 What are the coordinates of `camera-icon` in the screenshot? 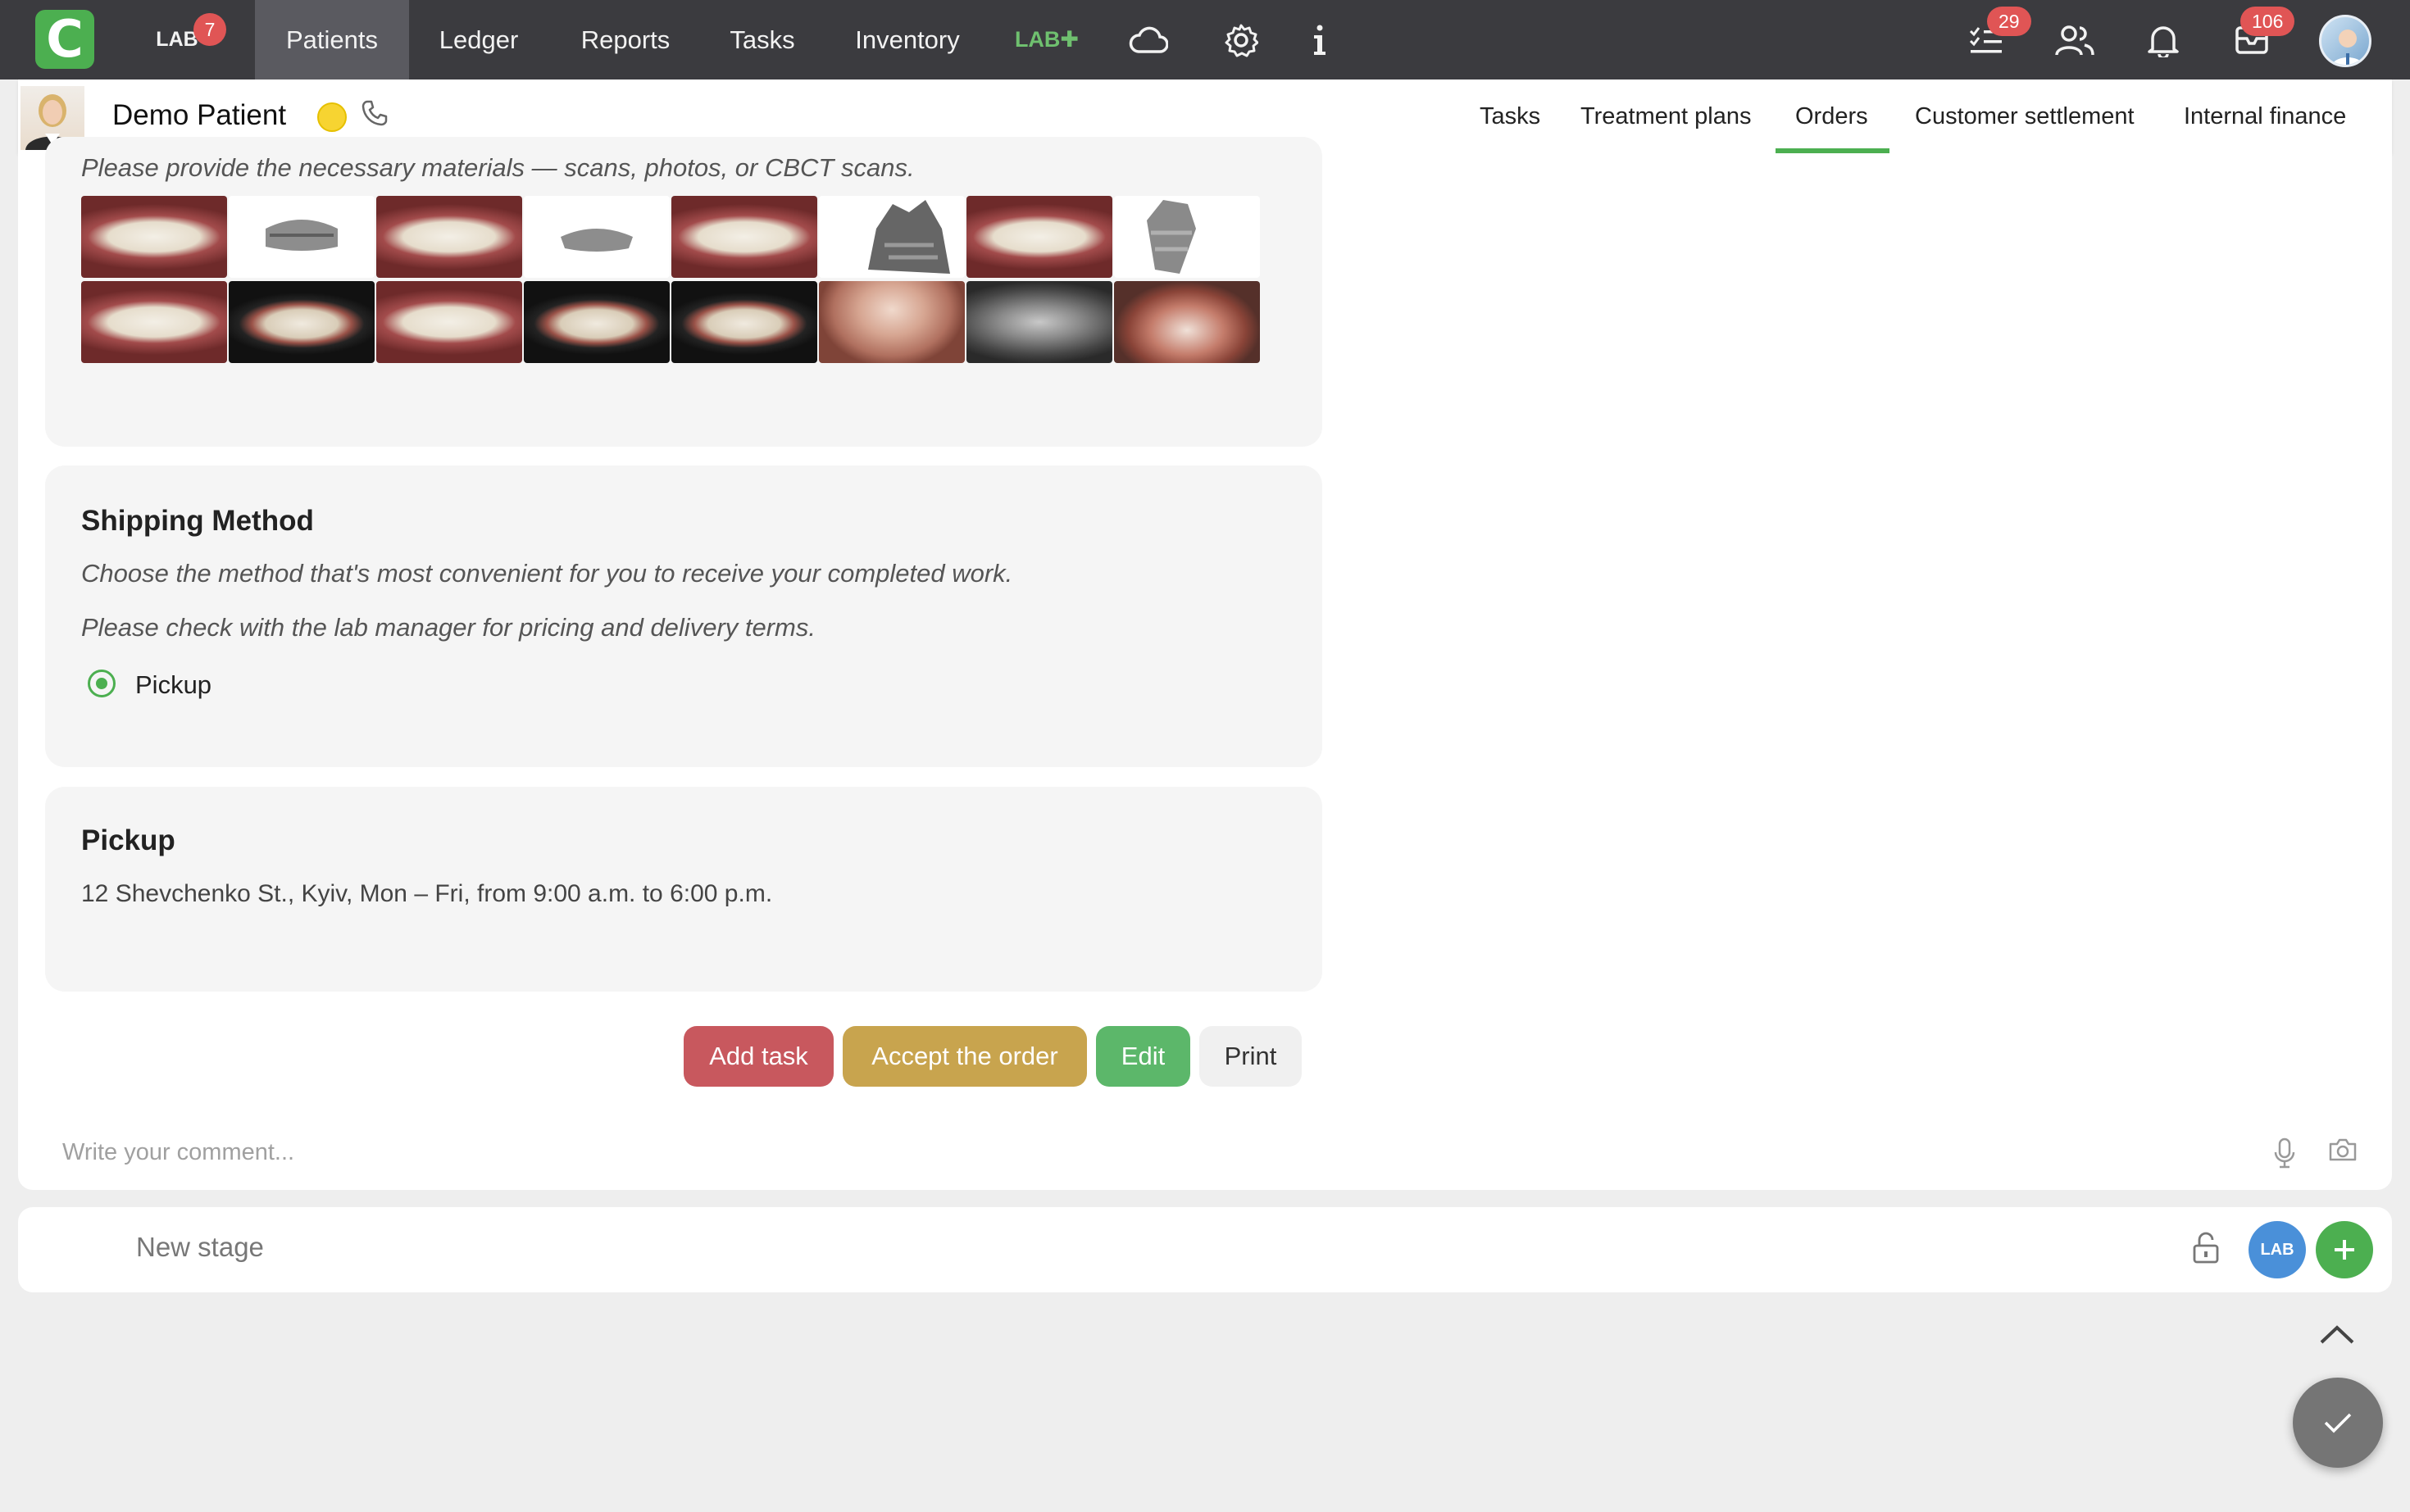 It's located at (2344, 1153).